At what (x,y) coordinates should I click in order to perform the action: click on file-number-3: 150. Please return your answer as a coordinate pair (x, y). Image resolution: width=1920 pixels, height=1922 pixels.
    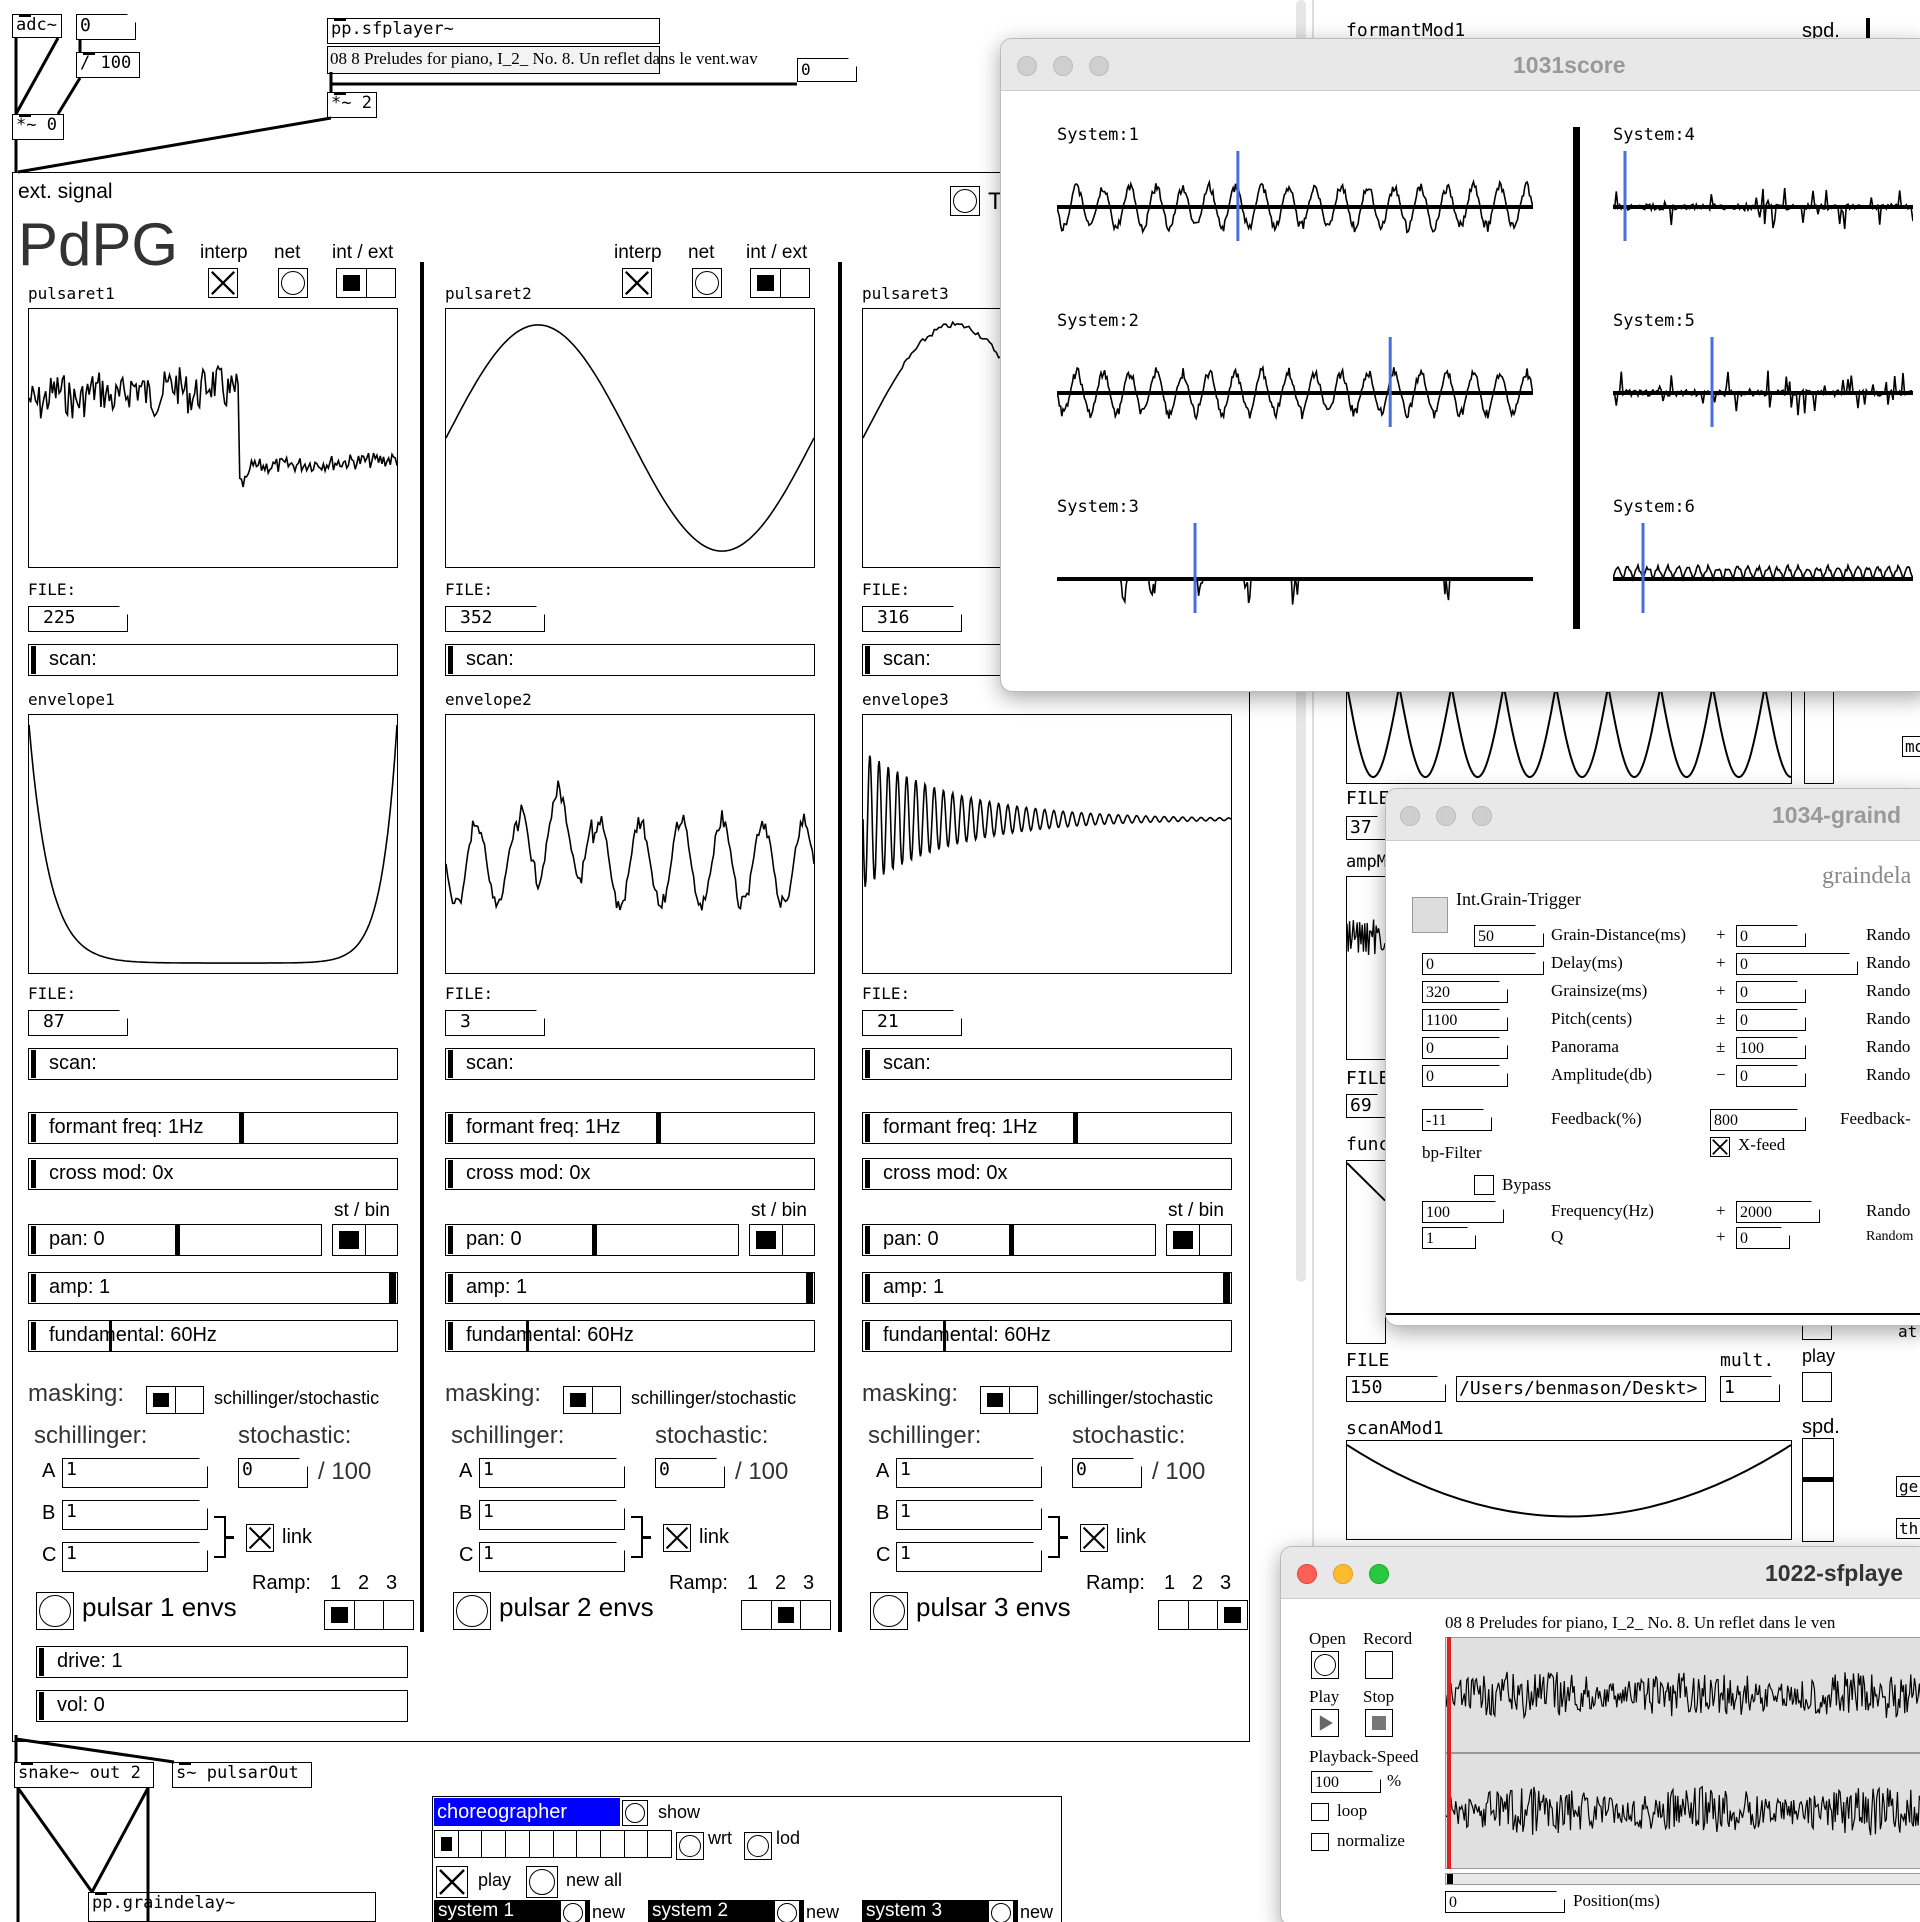
    Looking at the image, I should click on (1396, 1389).